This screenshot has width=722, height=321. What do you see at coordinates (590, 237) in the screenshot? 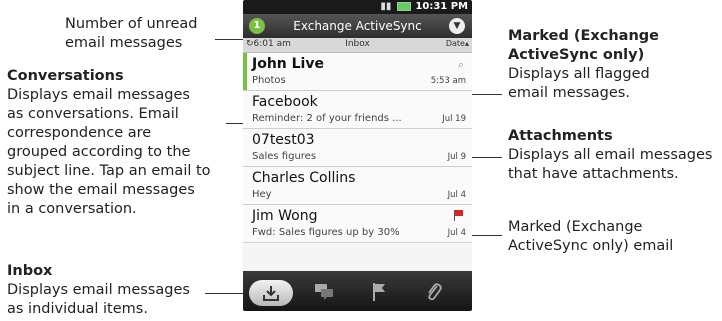
I see `marked-email-callout: Marked (Exchange ActiveSync only) email` at bounding box center [590, 237].